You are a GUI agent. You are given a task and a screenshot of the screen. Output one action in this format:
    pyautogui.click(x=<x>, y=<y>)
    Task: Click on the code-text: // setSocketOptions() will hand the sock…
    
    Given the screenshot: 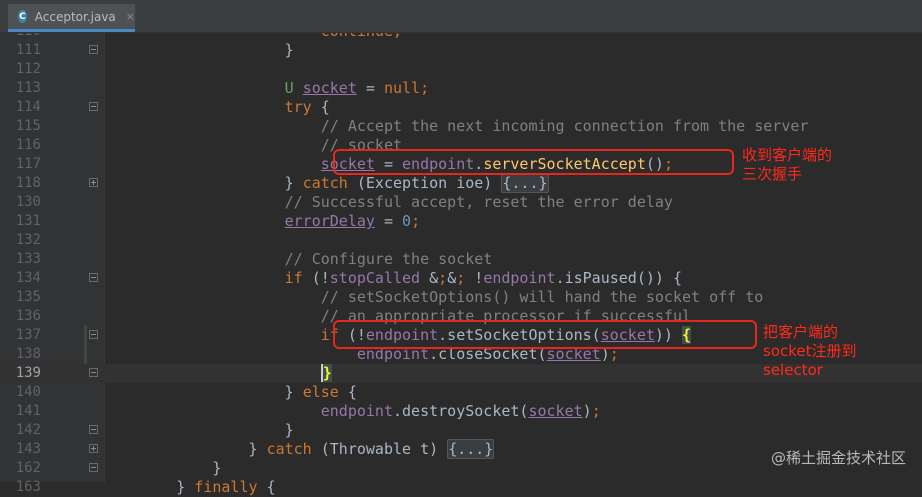 What is the action you would take?
    pyautogui.click(x=542, y=297)
    